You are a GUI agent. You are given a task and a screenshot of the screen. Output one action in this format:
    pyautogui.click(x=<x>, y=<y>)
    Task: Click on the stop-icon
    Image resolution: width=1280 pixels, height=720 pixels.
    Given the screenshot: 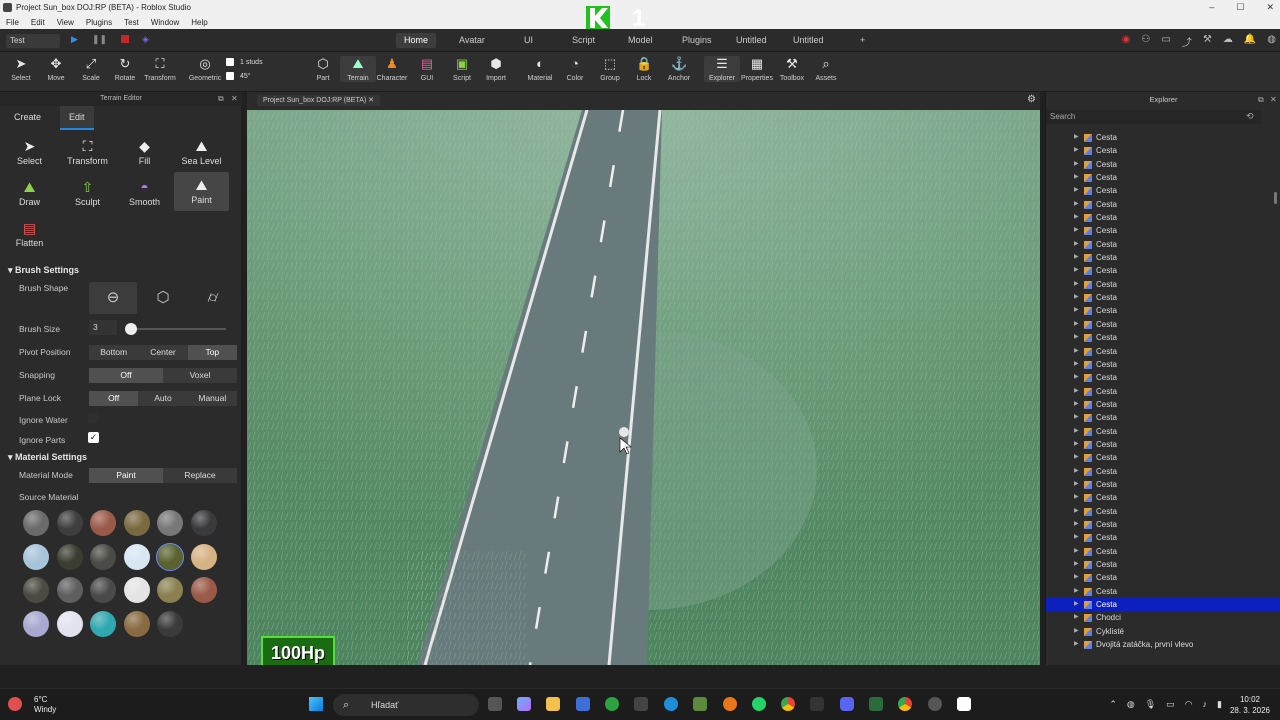 What is the action you would take?
    pyautogui.click(x=125, y=39)
    